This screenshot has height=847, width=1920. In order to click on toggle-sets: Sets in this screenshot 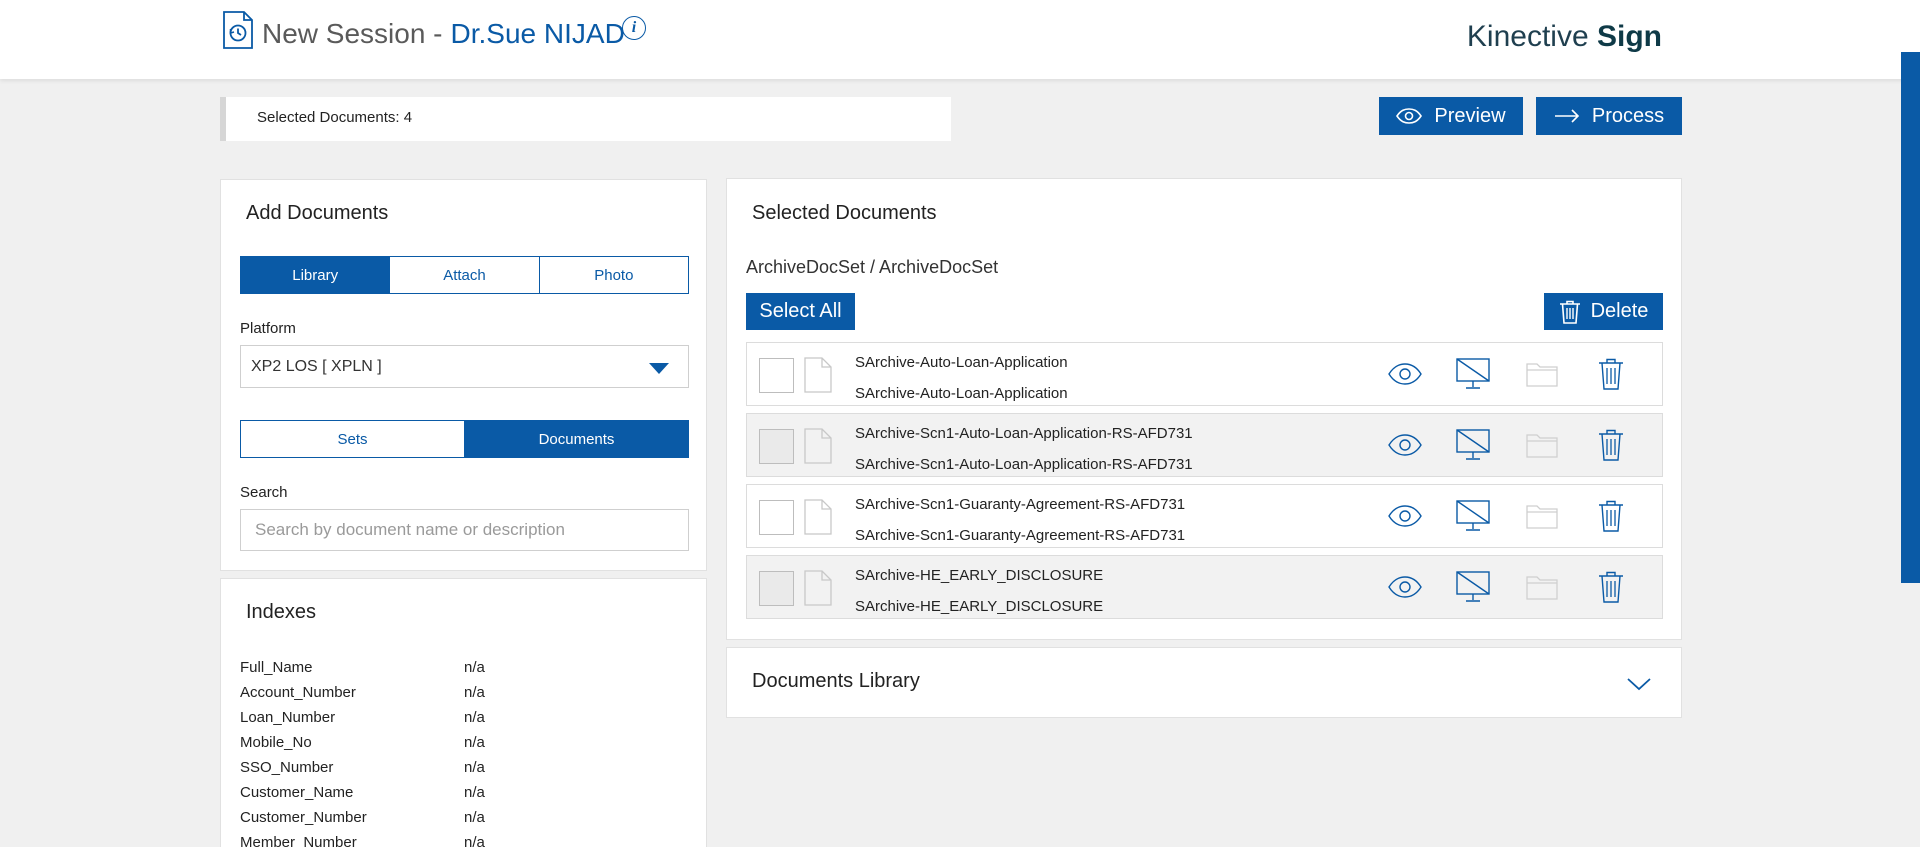, I will do `click(352, 439)`.